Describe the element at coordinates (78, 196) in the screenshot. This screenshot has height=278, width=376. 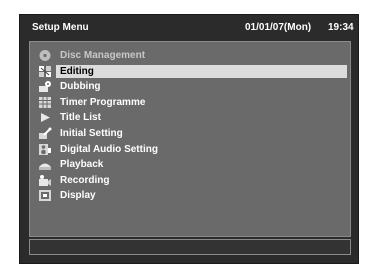
I see `menu-item-label: Display` at that location.